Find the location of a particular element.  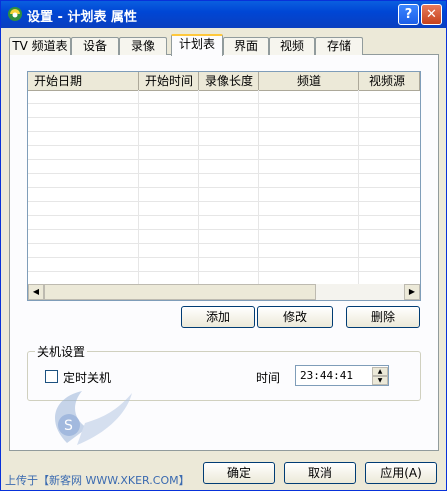

shutdown-group-title: 关机设置 is located at coordinates (61, 351).